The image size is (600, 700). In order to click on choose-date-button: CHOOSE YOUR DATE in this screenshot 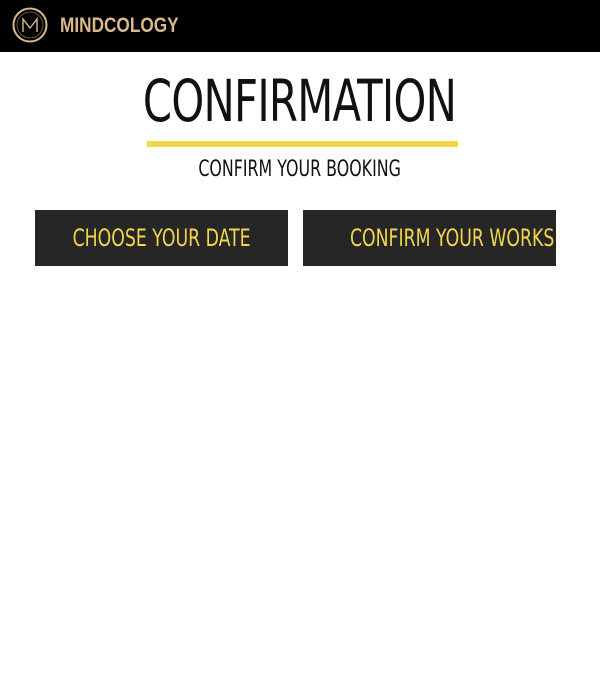, I will do `click(161, 238)`.